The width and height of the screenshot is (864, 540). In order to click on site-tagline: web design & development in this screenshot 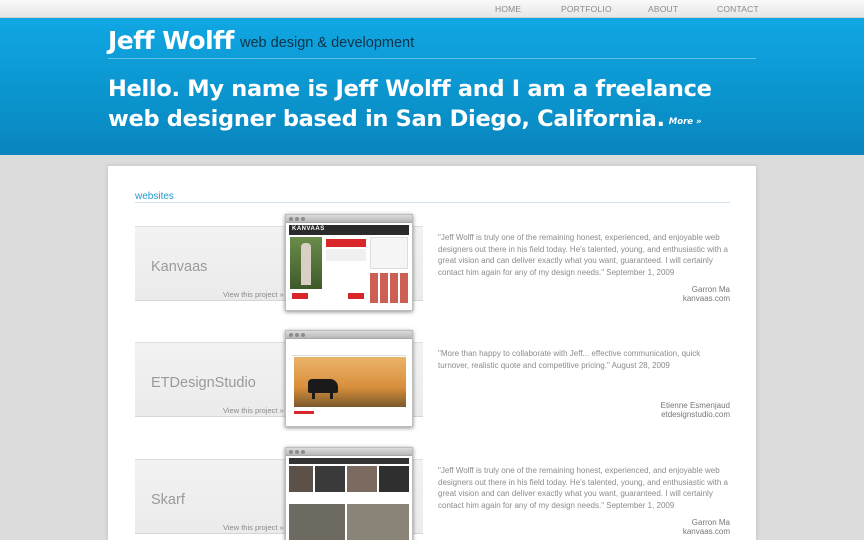, I will do `click(327, 43)`.